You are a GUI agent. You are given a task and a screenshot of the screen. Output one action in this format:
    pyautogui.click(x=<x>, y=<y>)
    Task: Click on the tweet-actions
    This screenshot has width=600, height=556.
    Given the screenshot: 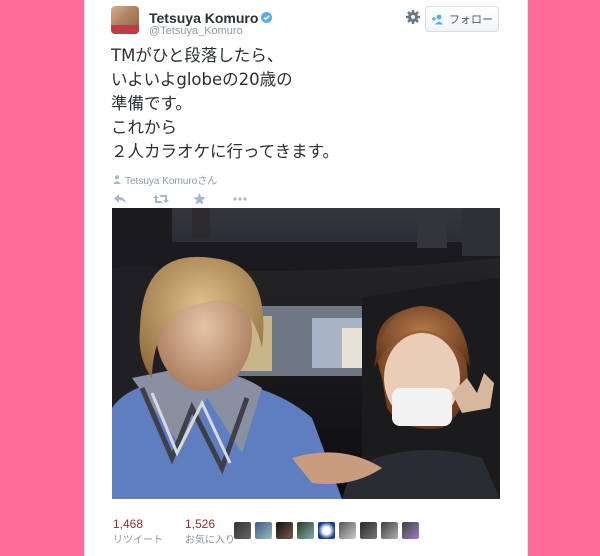 What is the action you would take?
    pyautogui.click(x=180, y=197)
    